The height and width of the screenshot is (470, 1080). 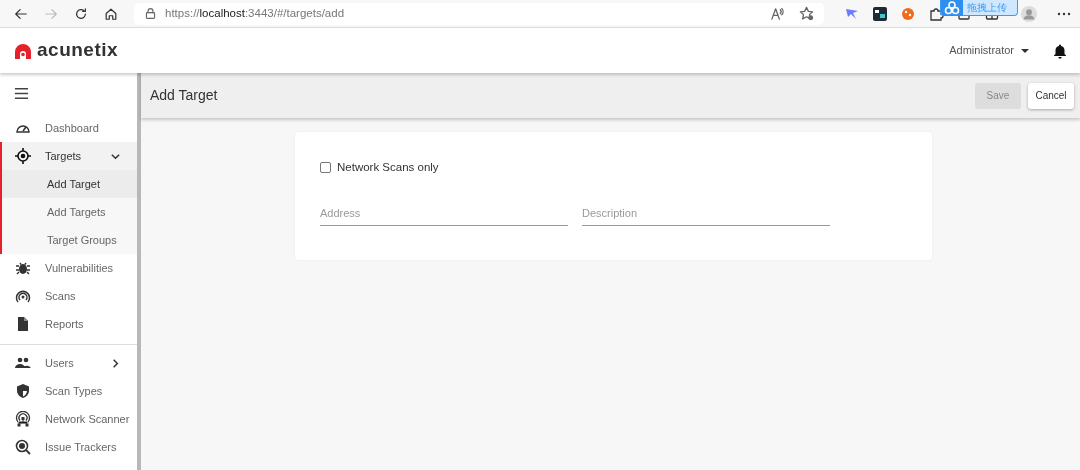 What do you see at coordinates (184, 95) in the screenshot?
I see `page-title: Add Target` at bounding box center [184, 95].